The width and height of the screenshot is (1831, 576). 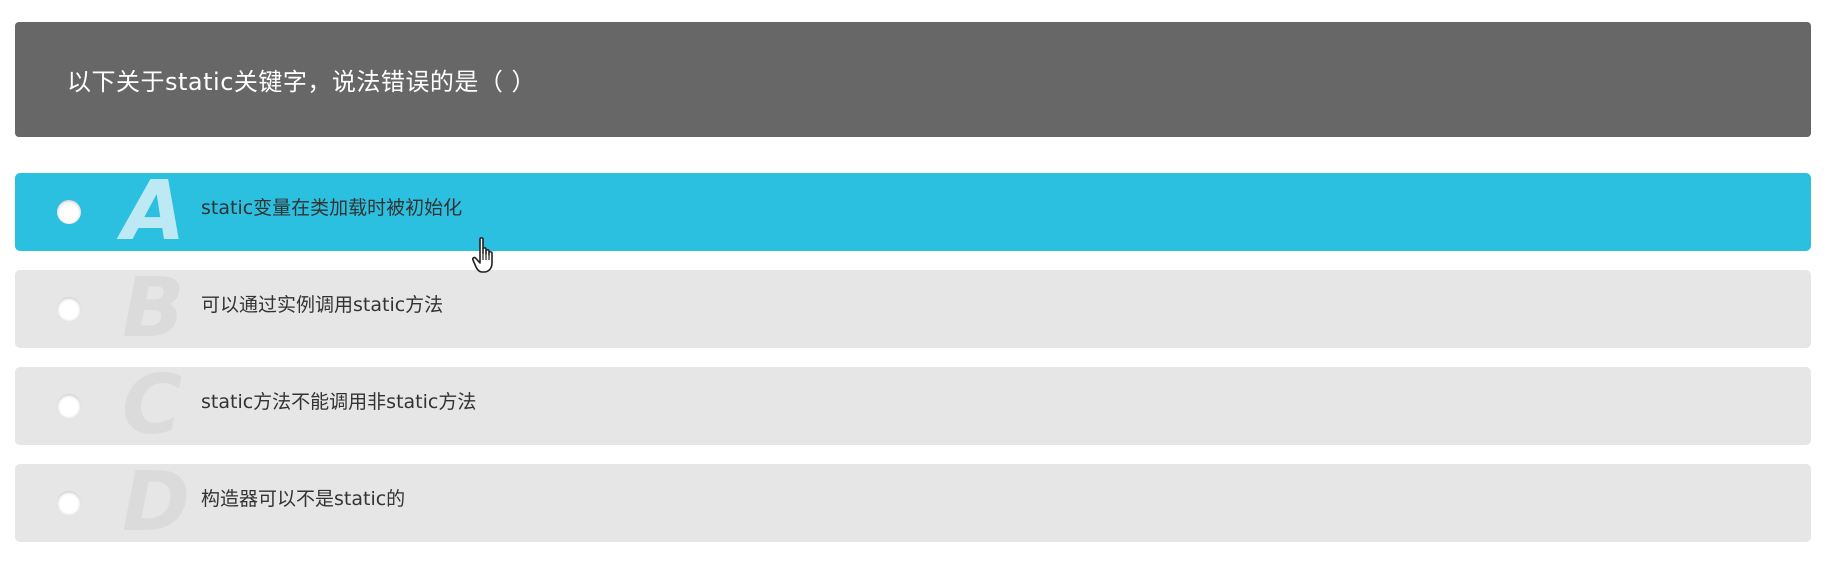 I want to click on radio-a, so click(x=69, y=212).